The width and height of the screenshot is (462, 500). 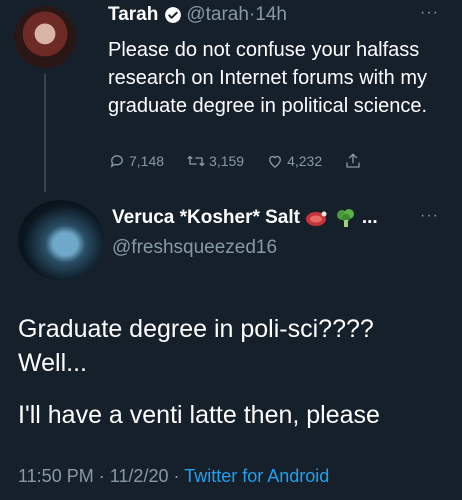 I want to click on meat-emoji-icon, so click(x=316, y=218).